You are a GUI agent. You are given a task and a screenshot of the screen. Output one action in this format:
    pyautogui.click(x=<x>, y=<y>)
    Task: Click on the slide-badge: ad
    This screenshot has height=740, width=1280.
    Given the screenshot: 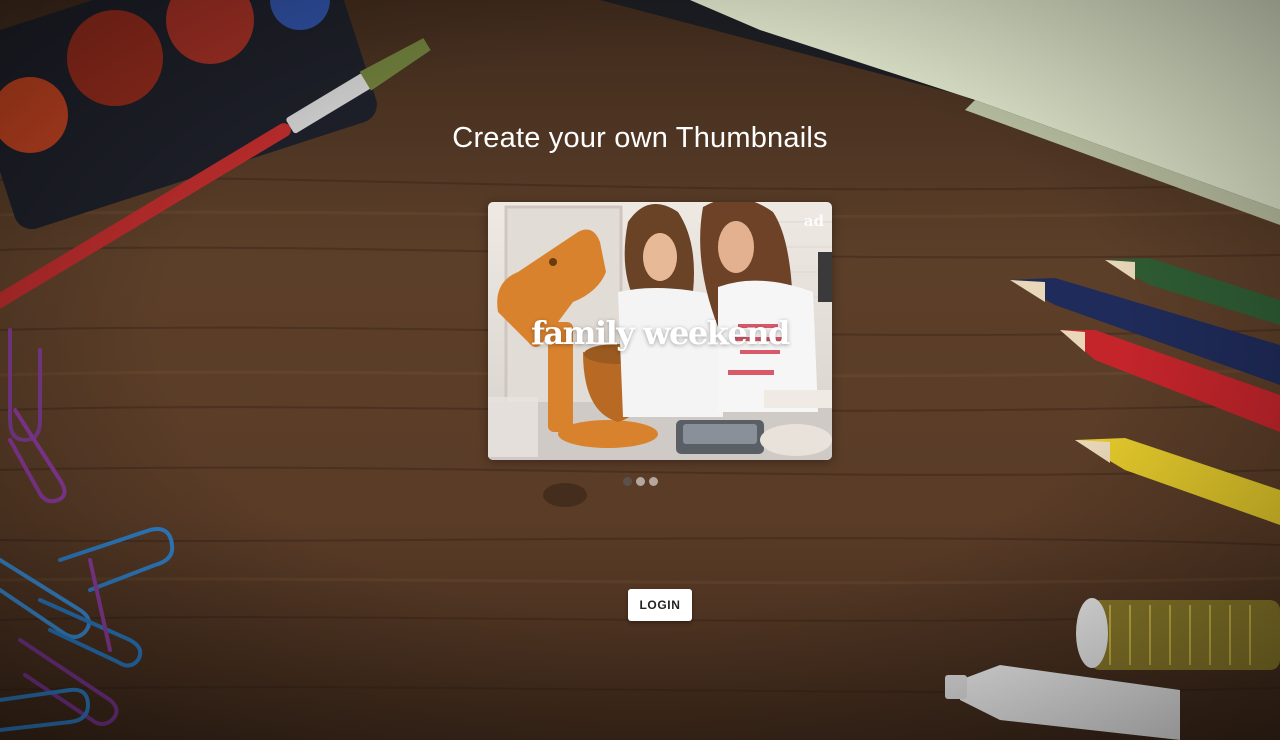 What is the action you would take?
    pyautogui.click(x=813, y=221)
    